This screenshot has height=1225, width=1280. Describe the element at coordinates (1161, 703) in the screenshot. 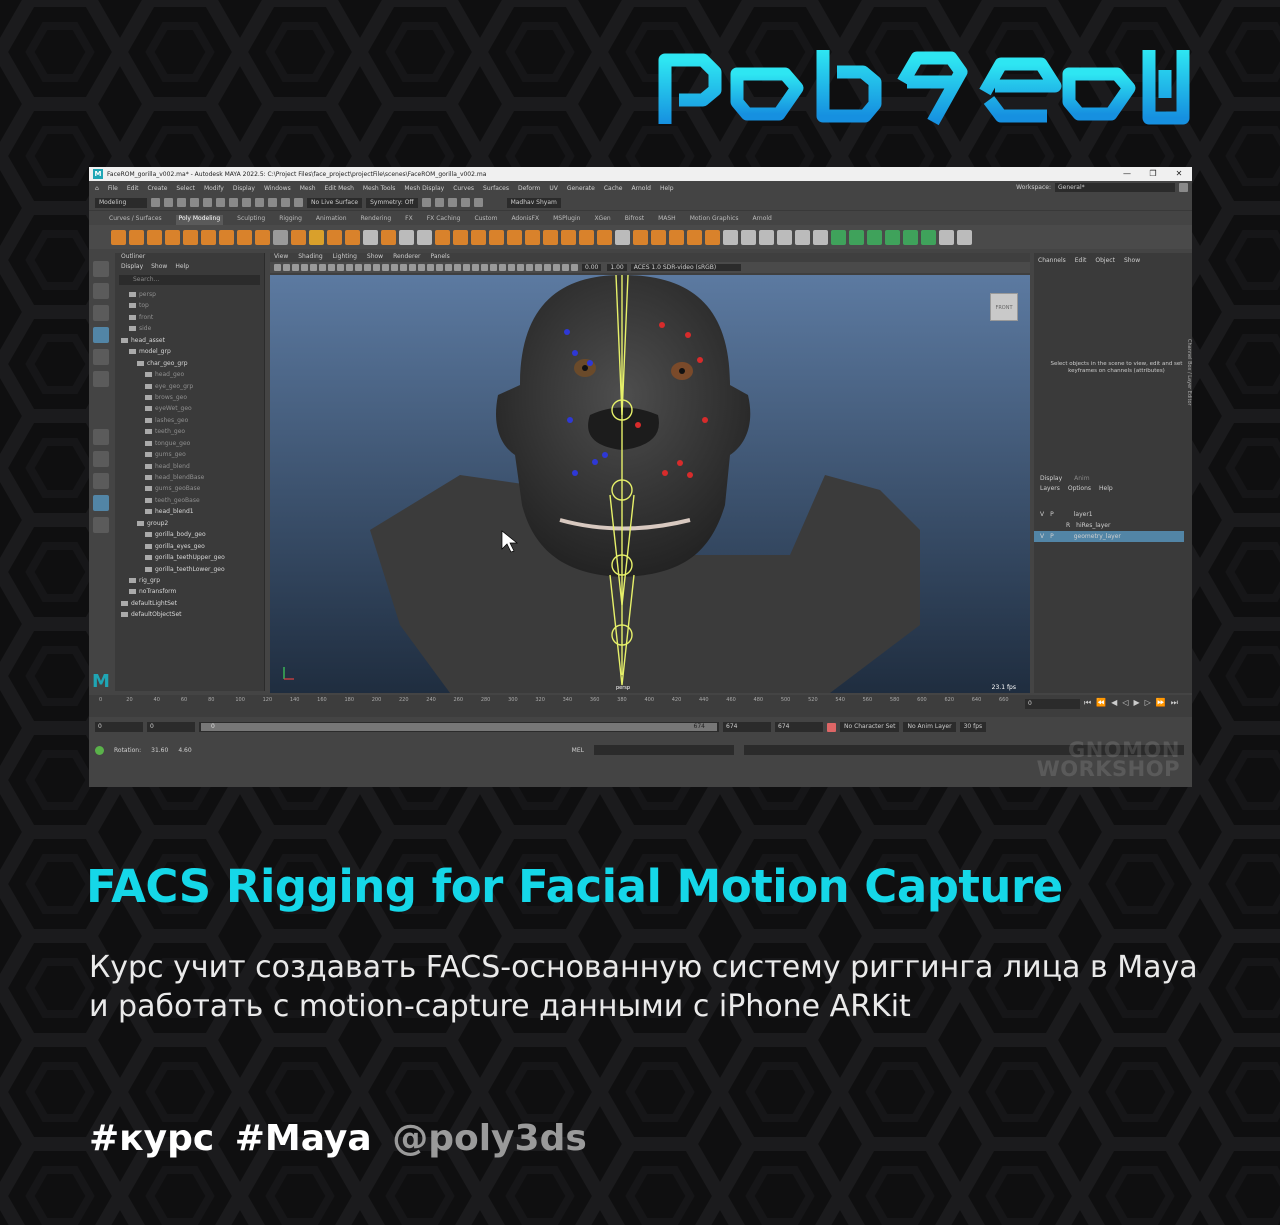

I see `step-forward-key-icon: ⏩` at that location.